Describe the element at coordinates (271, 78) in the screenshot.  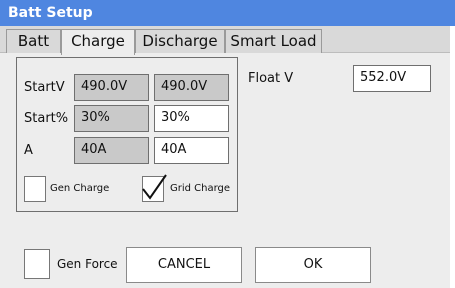
I see `float-v-label: Float V` at that location.